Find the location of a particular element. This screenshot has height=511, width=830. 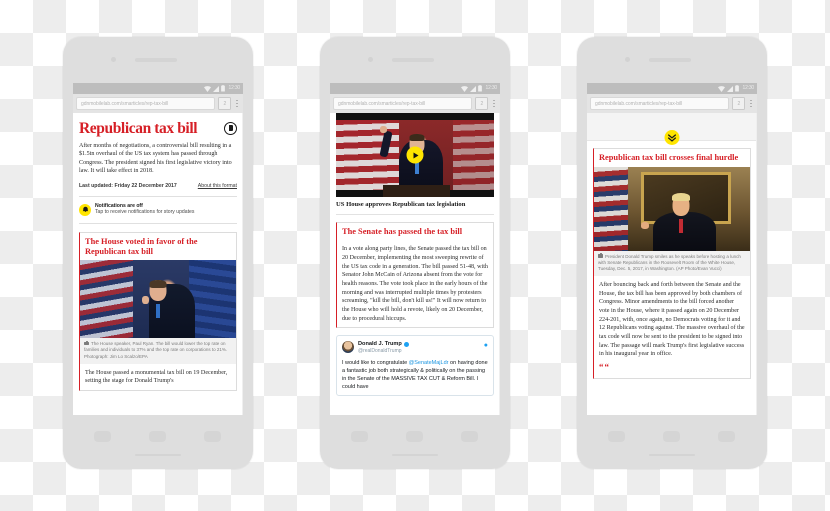

notification-bell-icon is located at coordinates (85, 209).